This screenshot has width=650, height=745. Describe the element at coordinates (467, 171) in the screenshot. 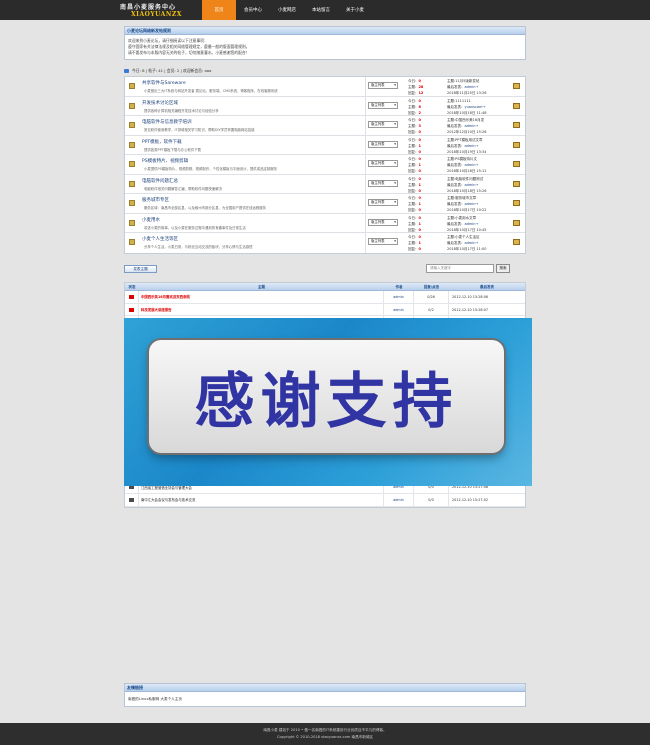

I see `last-post-time: 2018年10月18日 15:11` at that location.